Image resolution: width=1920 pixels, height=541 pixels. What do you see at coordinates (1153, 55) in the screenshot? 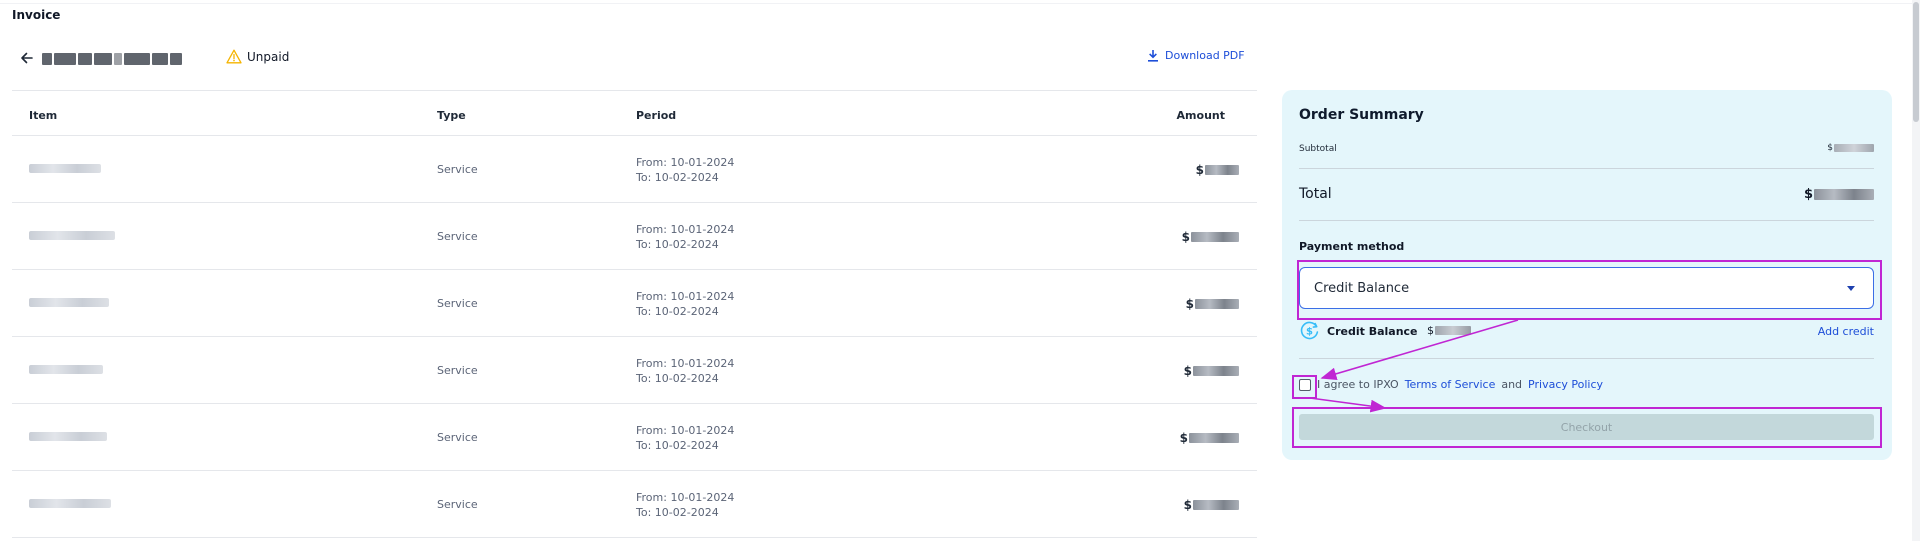
I see `download-icon` at bounding box center [1153, 55].